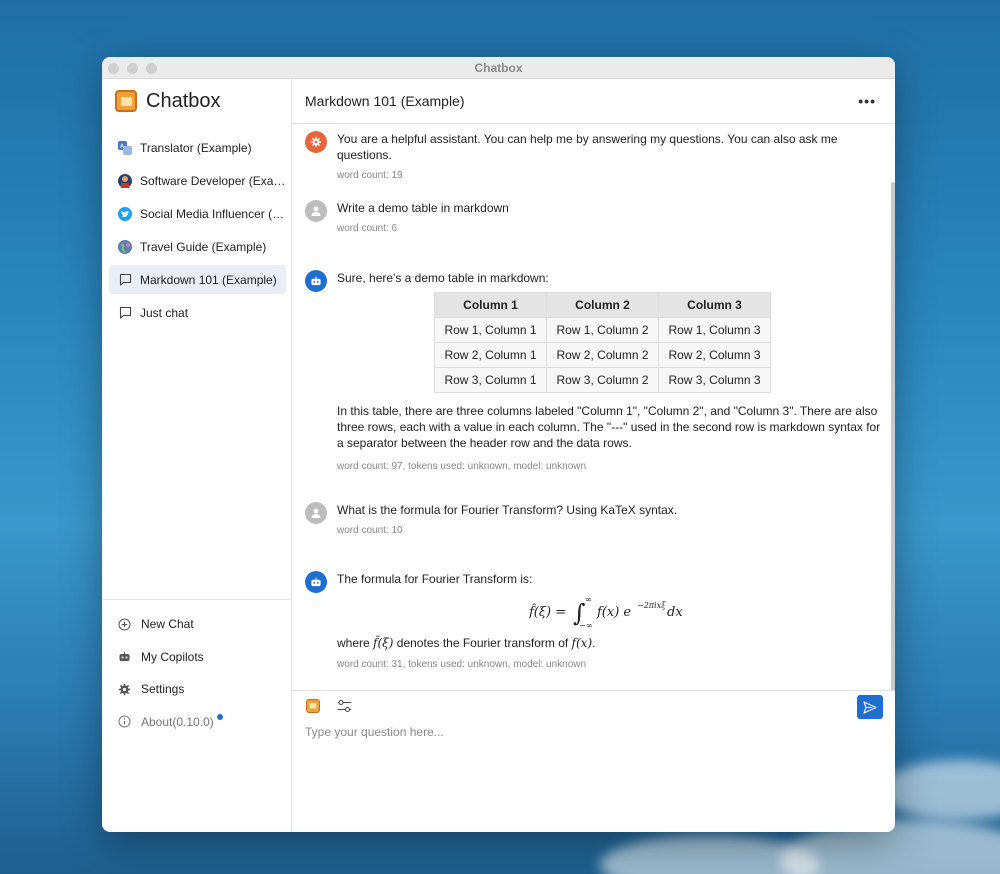 The height and width of the screenshot is (874, 1000). What do you see at coordinates (196, 624) in the screenshot?
I see `new-chat-button: New Chat` at bounding box center [196, 624].